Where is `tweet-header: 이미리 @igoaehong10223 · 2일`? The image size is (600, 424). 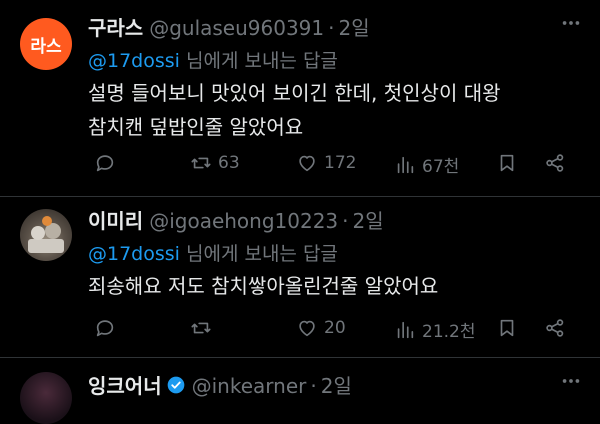
tweet-header: 이미리 @igoaehong10223 · 2일 is located at coordinates (236, 219).